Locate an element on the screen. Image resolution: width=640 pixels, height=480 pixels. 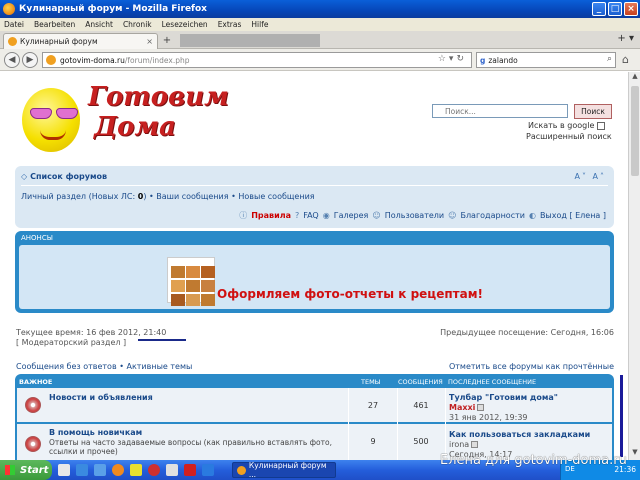
tab-bar: Кулинарный форум × + + ▾ is located at coordinates (320, 40).